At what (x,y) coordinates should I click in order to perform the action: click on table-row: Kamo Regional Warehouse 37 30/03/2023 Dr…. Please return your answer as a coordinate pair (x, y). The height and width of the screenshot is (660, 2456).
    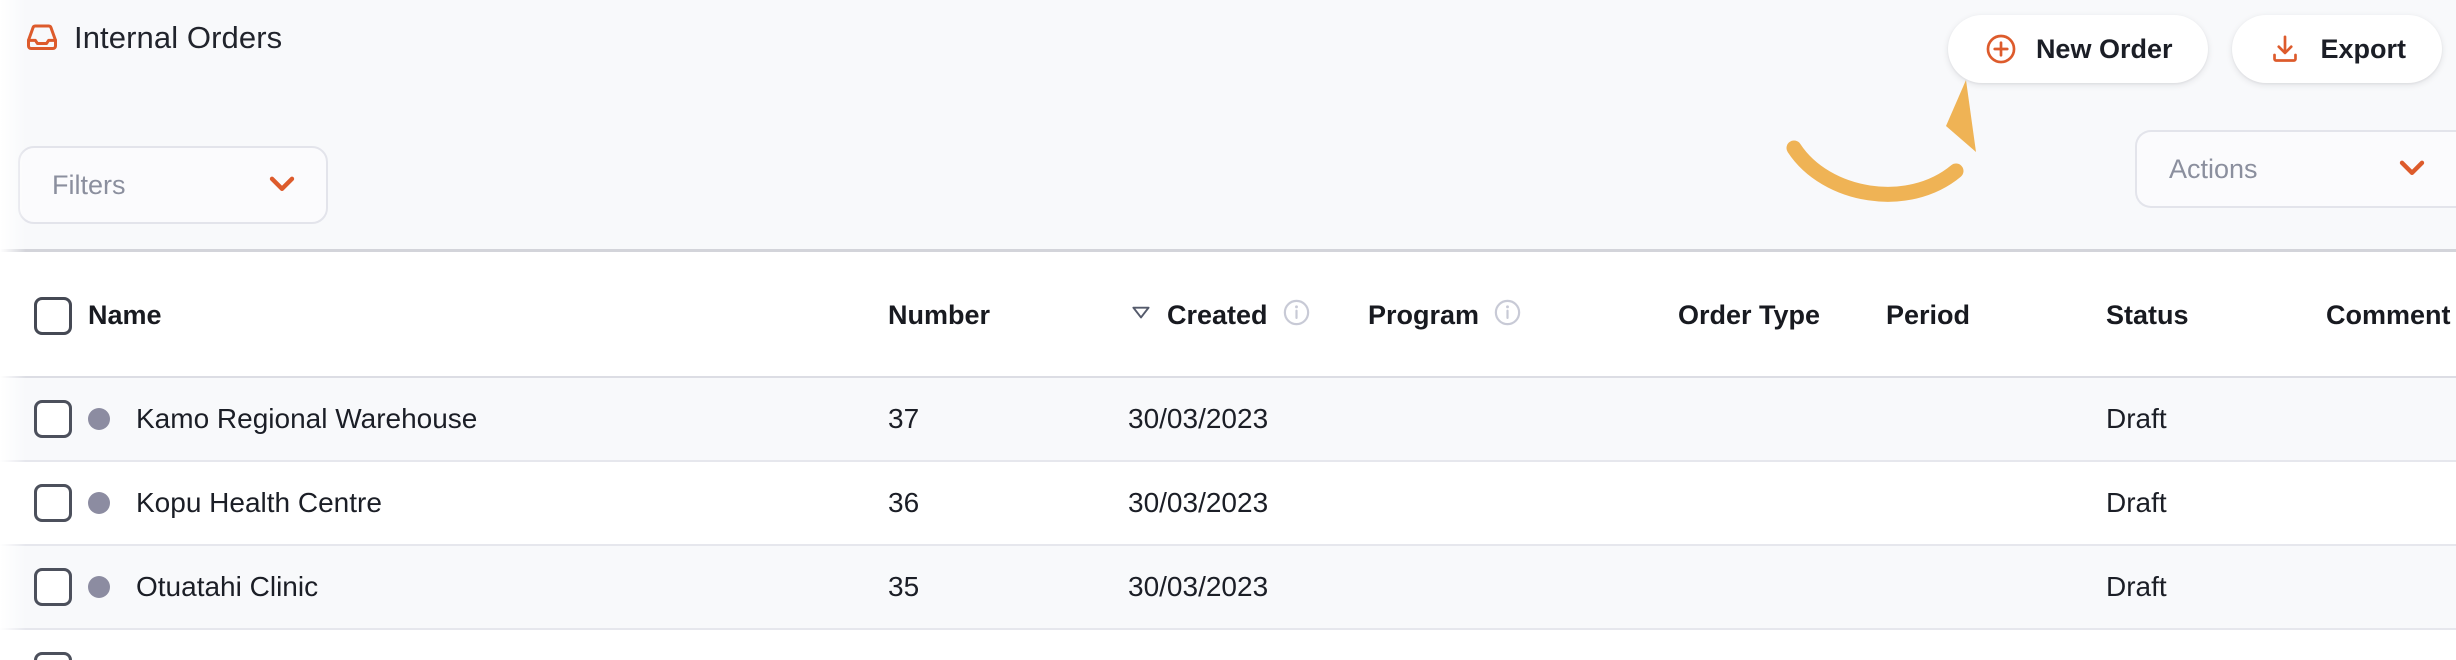
    Looking at the image, I should click on (1228, 419).